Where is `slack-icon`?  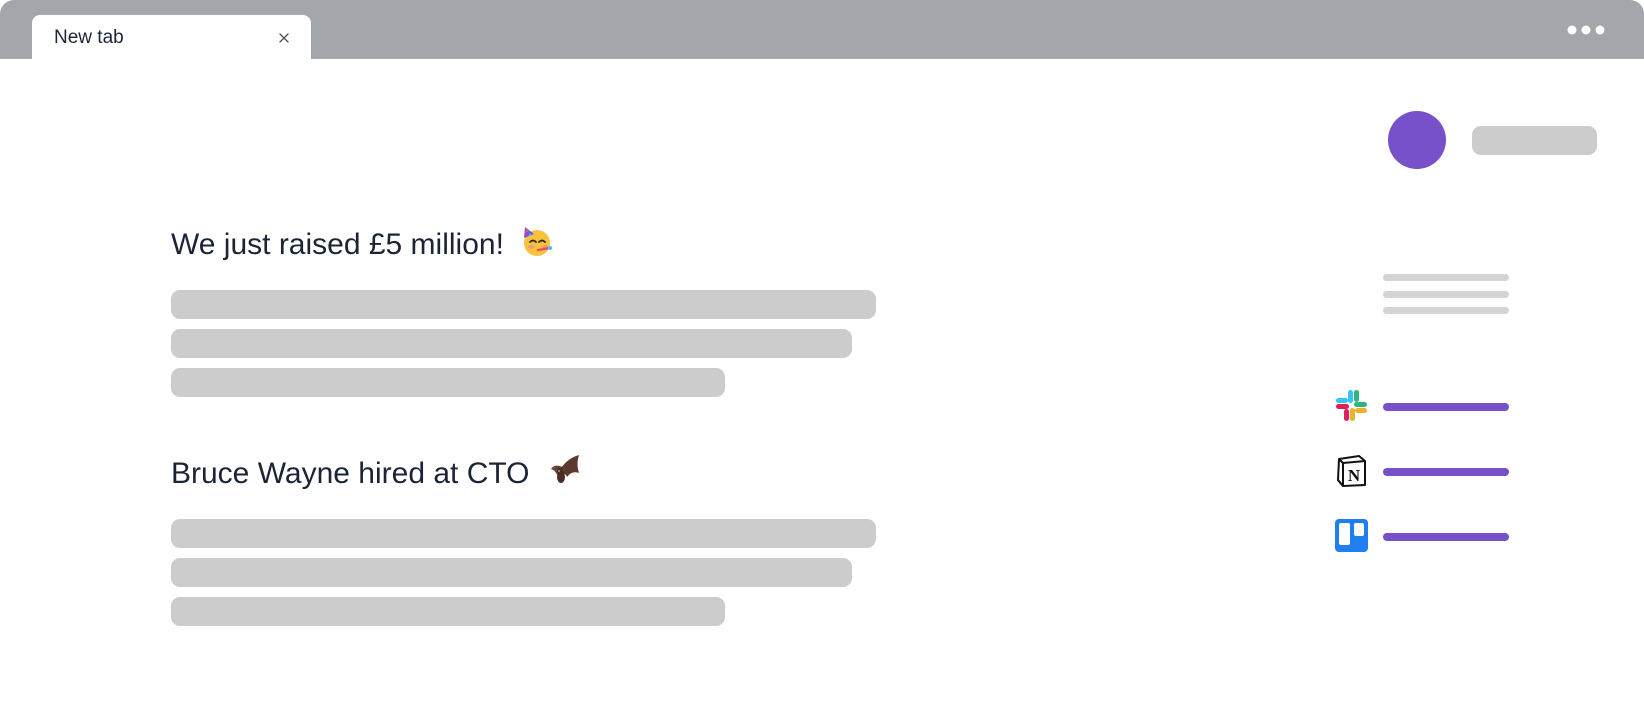 slack-icon is located at coordinates (1351, 405).